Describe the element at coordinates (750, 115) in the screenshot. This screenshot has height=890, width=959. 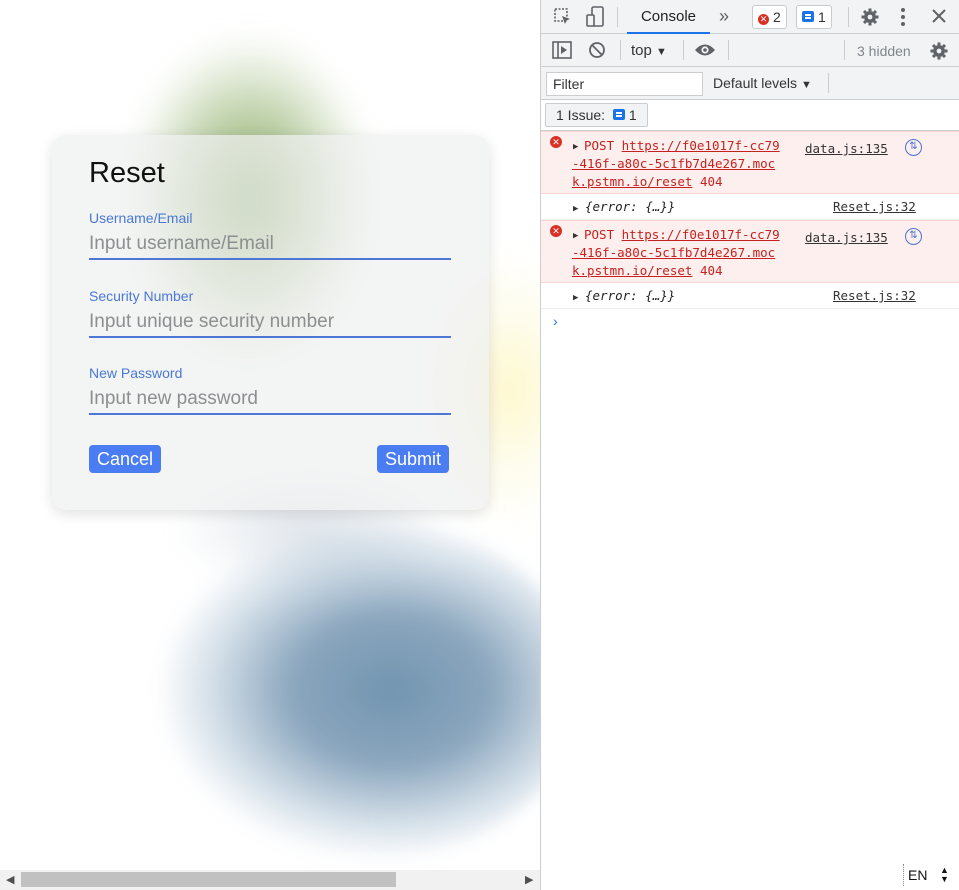
I see `issues-bar: 1 Issue: 1` at that location.